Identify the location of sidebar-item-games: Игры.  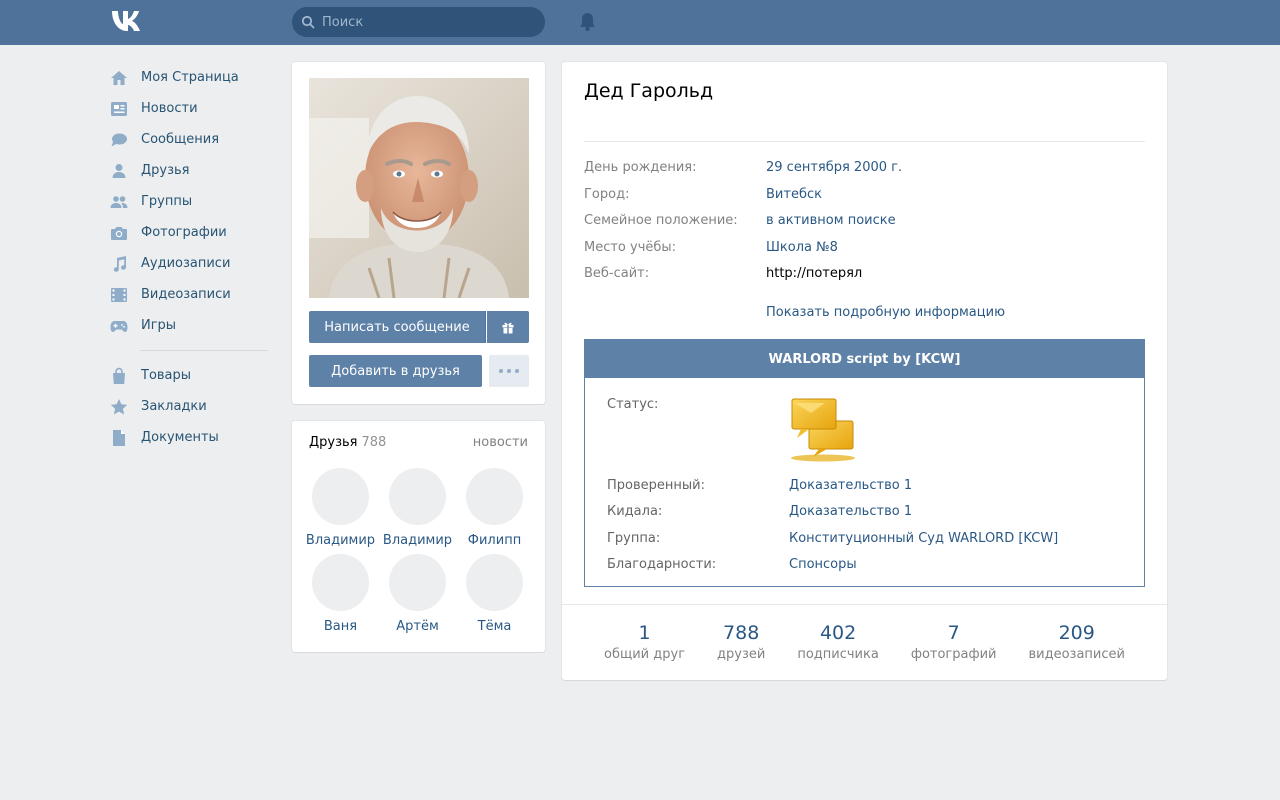
(190, 325).